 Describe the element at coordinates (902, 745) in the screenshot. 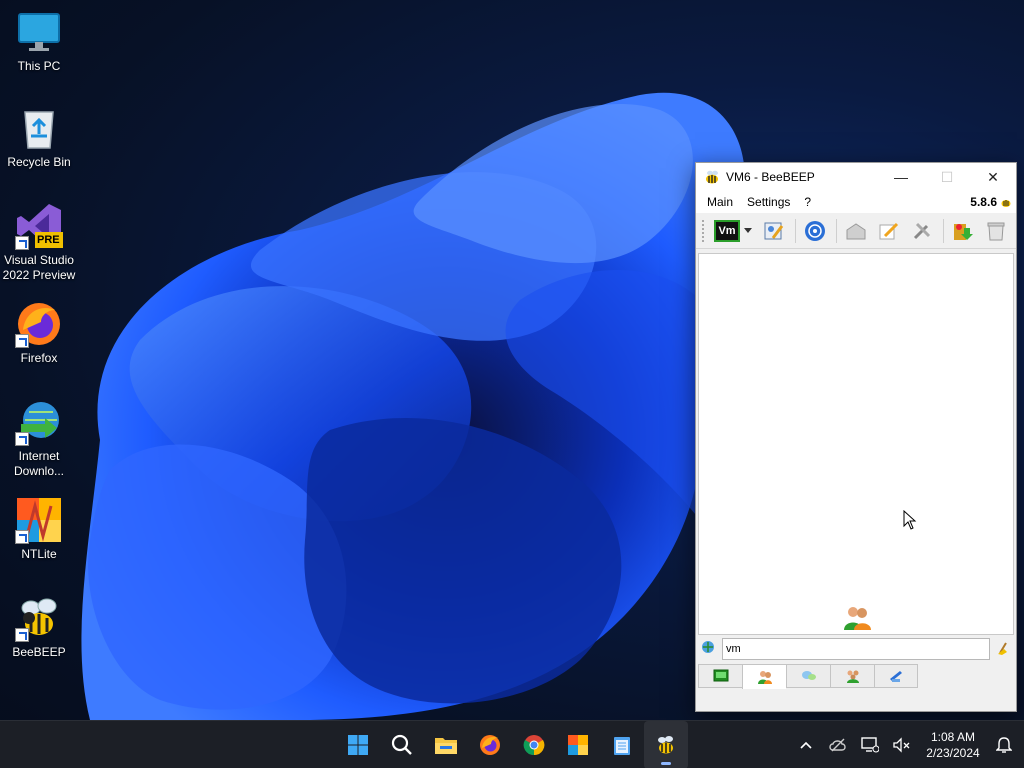

I see `volume-muted-icon` at that location.